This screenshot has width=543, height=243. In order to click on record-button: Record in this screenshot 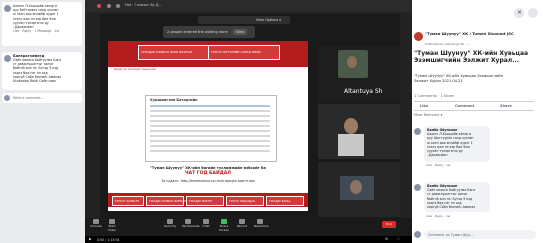, I will do `click(242, 223)`.